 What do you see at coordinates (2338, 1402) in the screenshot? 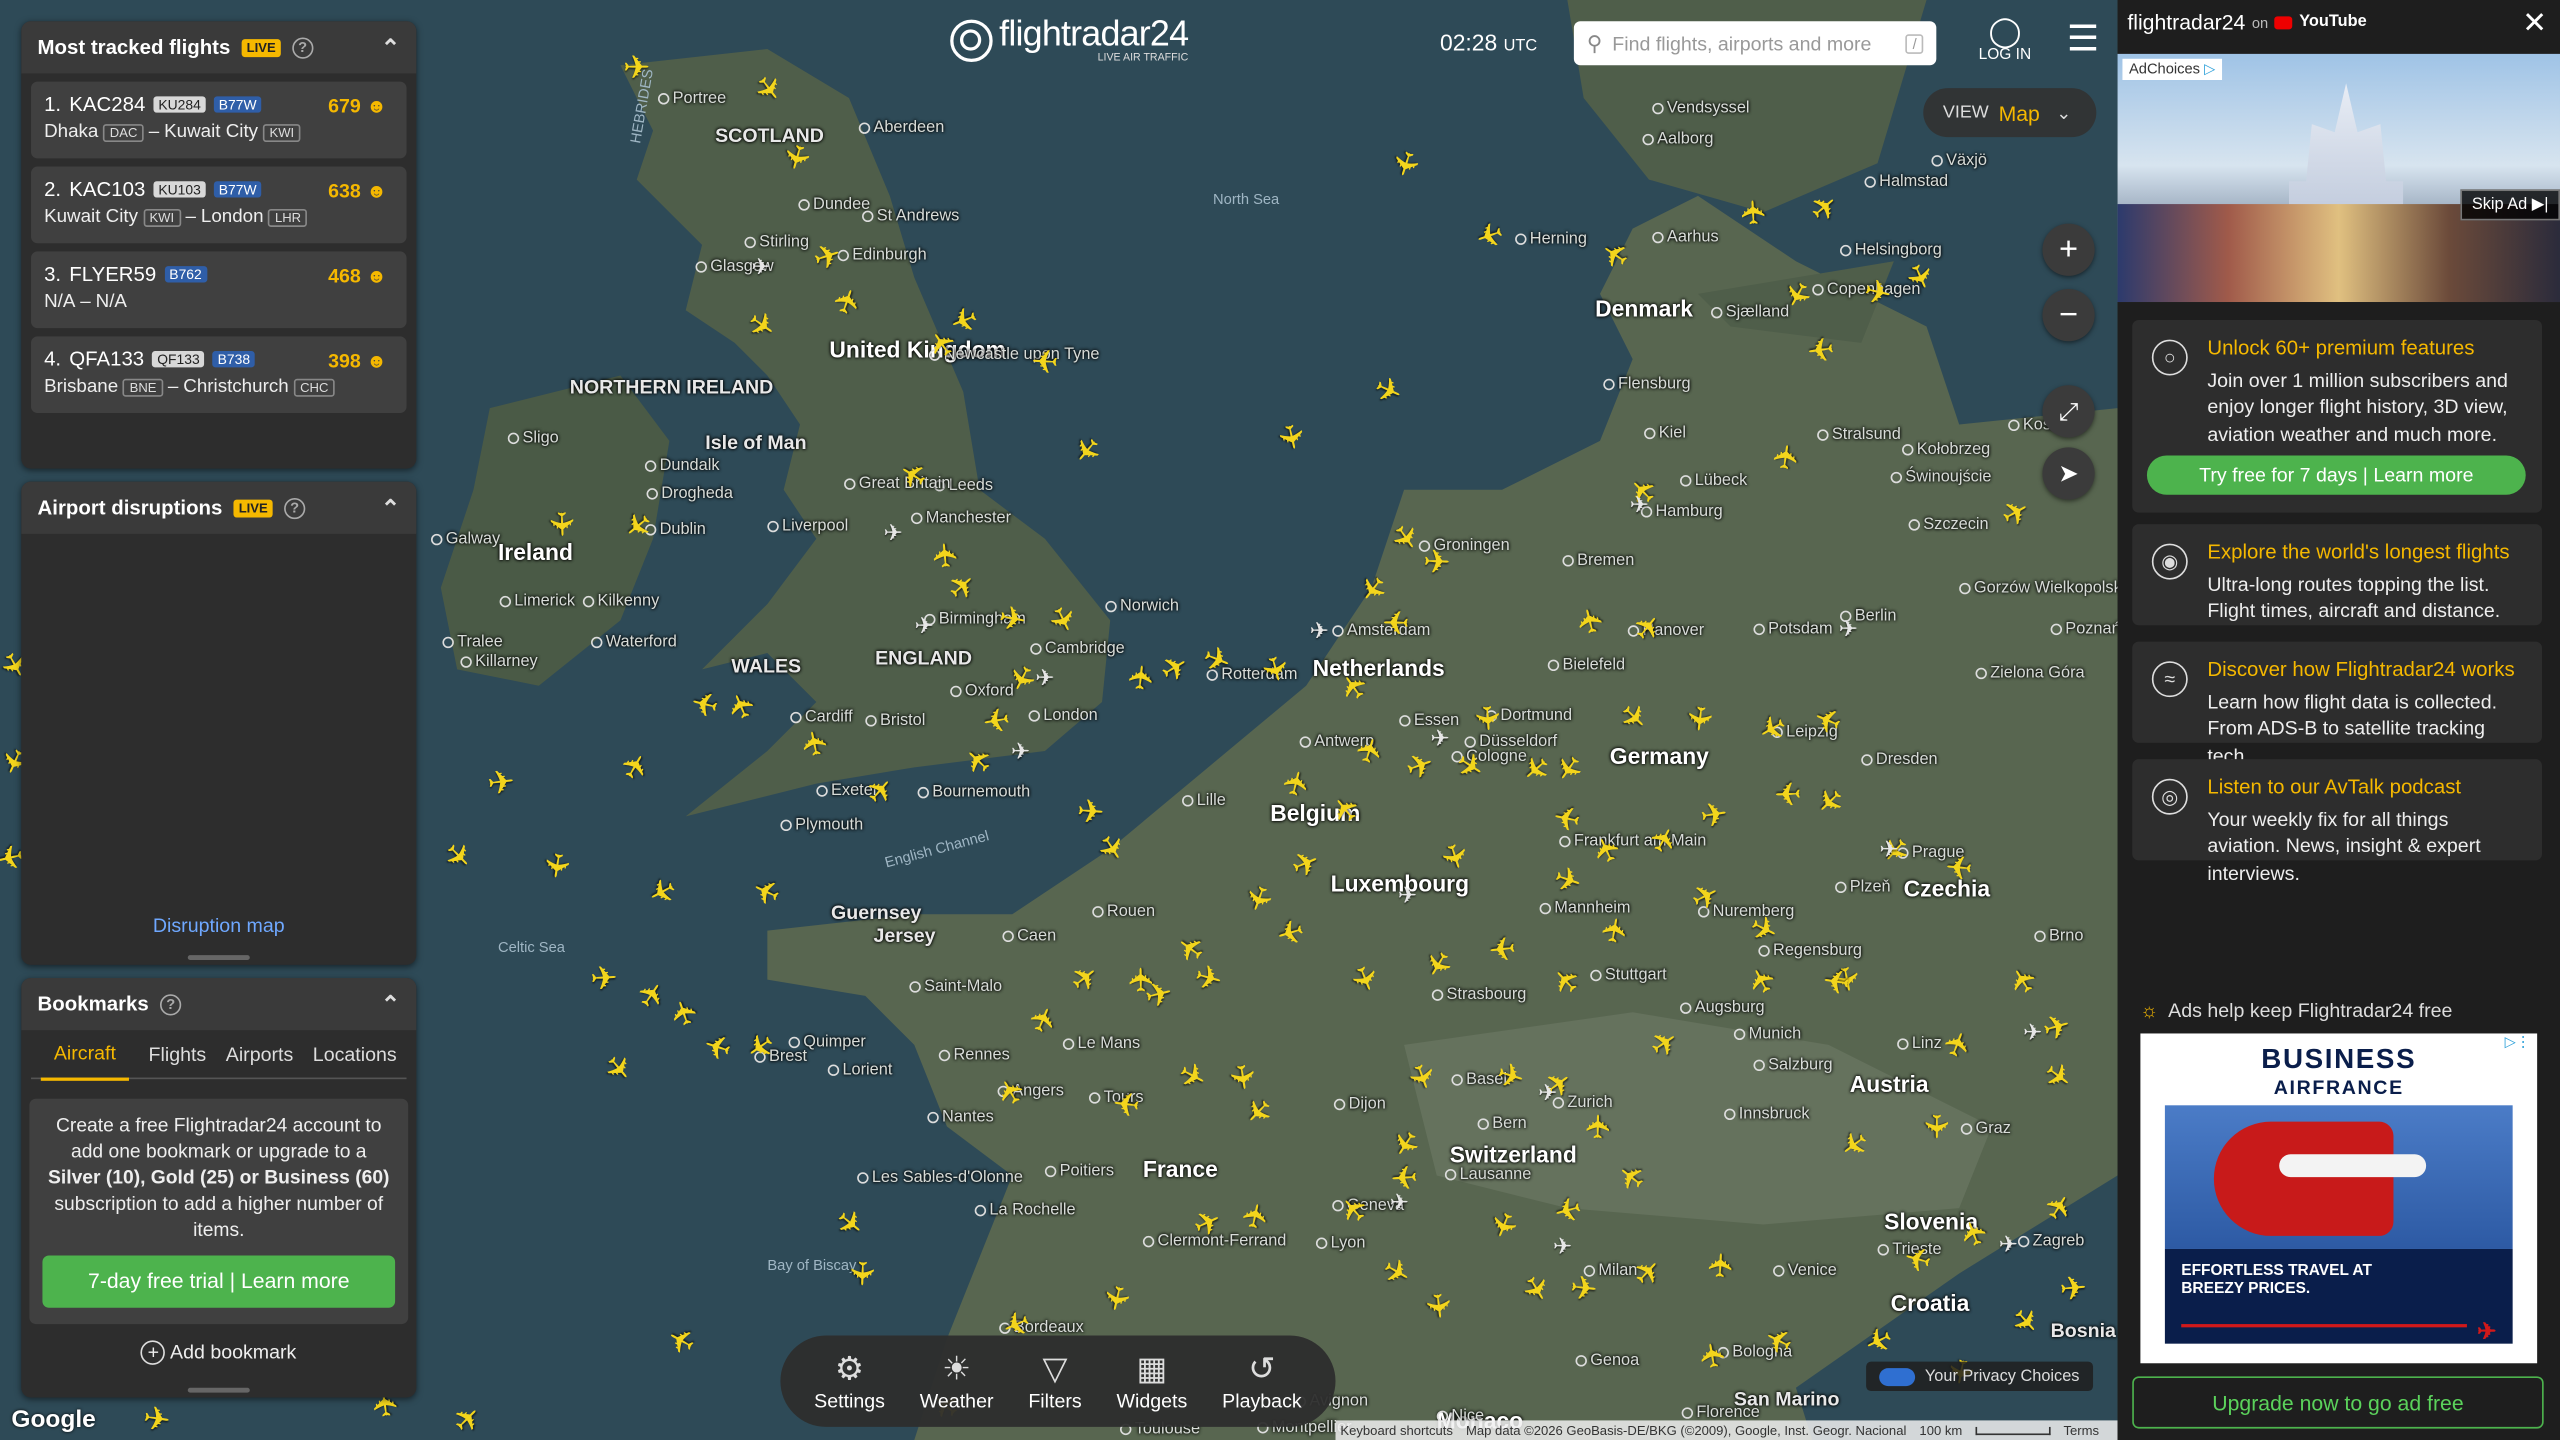
I see `upgrade-button: Upgrade now to go ad free` at bounding box center [2338, 1402].